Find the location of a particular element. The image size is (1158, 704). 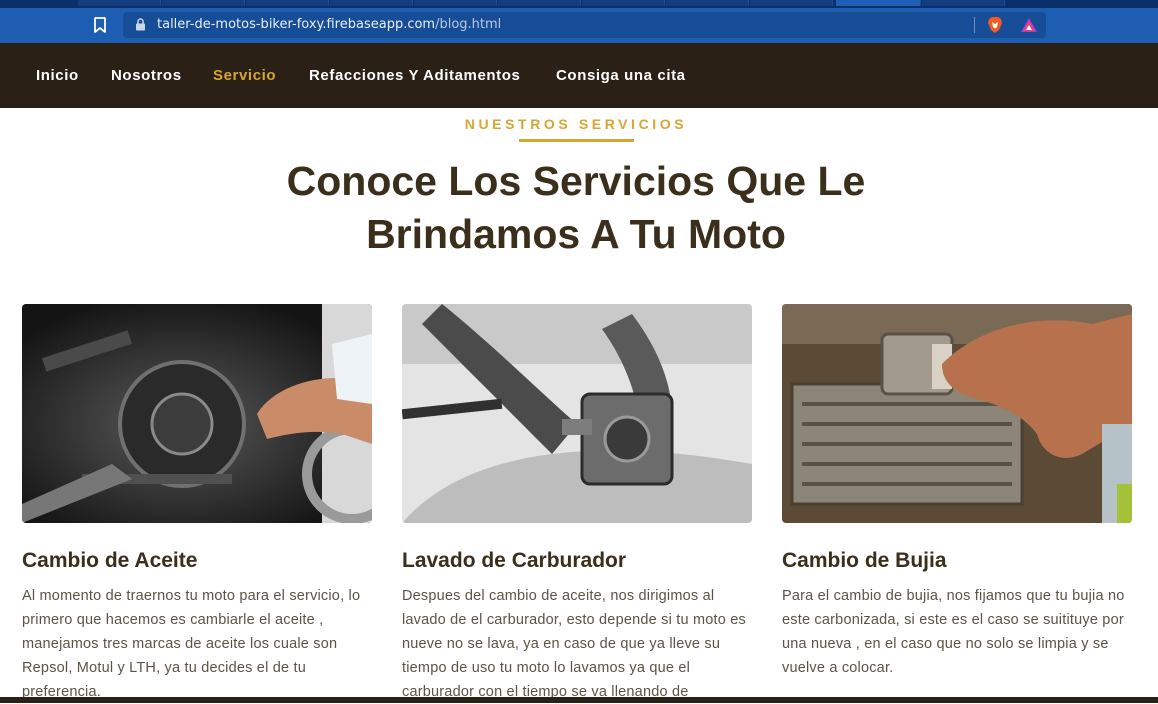

oil-change-photo is located at coordinates (197, 413).